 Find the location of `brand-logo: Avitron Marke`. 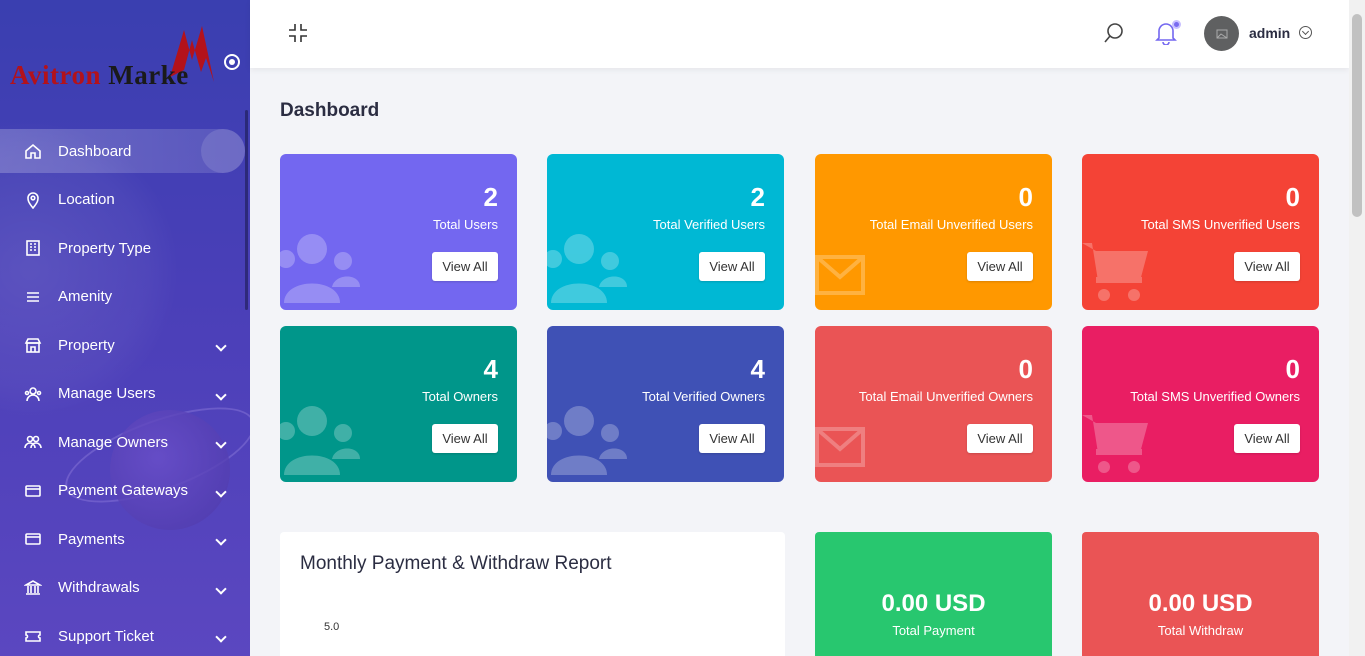

brand-logo: Avitron Marke is located at coordinates (115, 57).